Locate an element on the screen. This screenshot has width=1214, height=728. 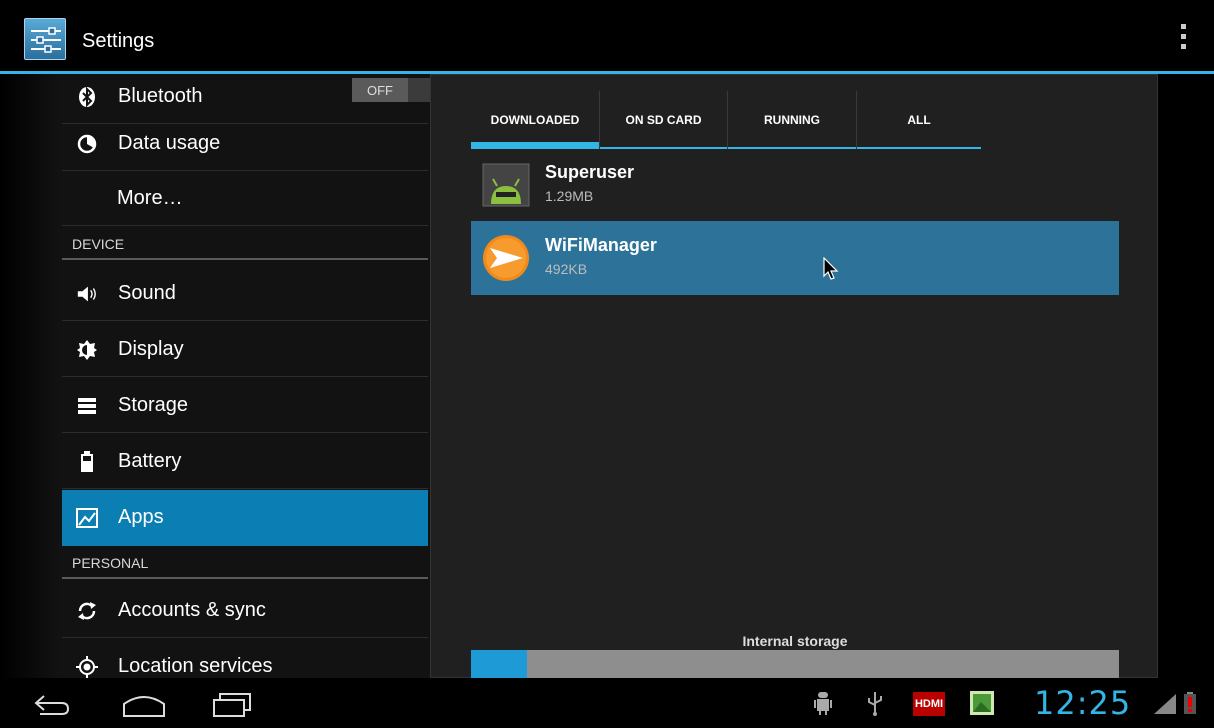
overflow-menu-icon is located at coordinates (1183, 40).